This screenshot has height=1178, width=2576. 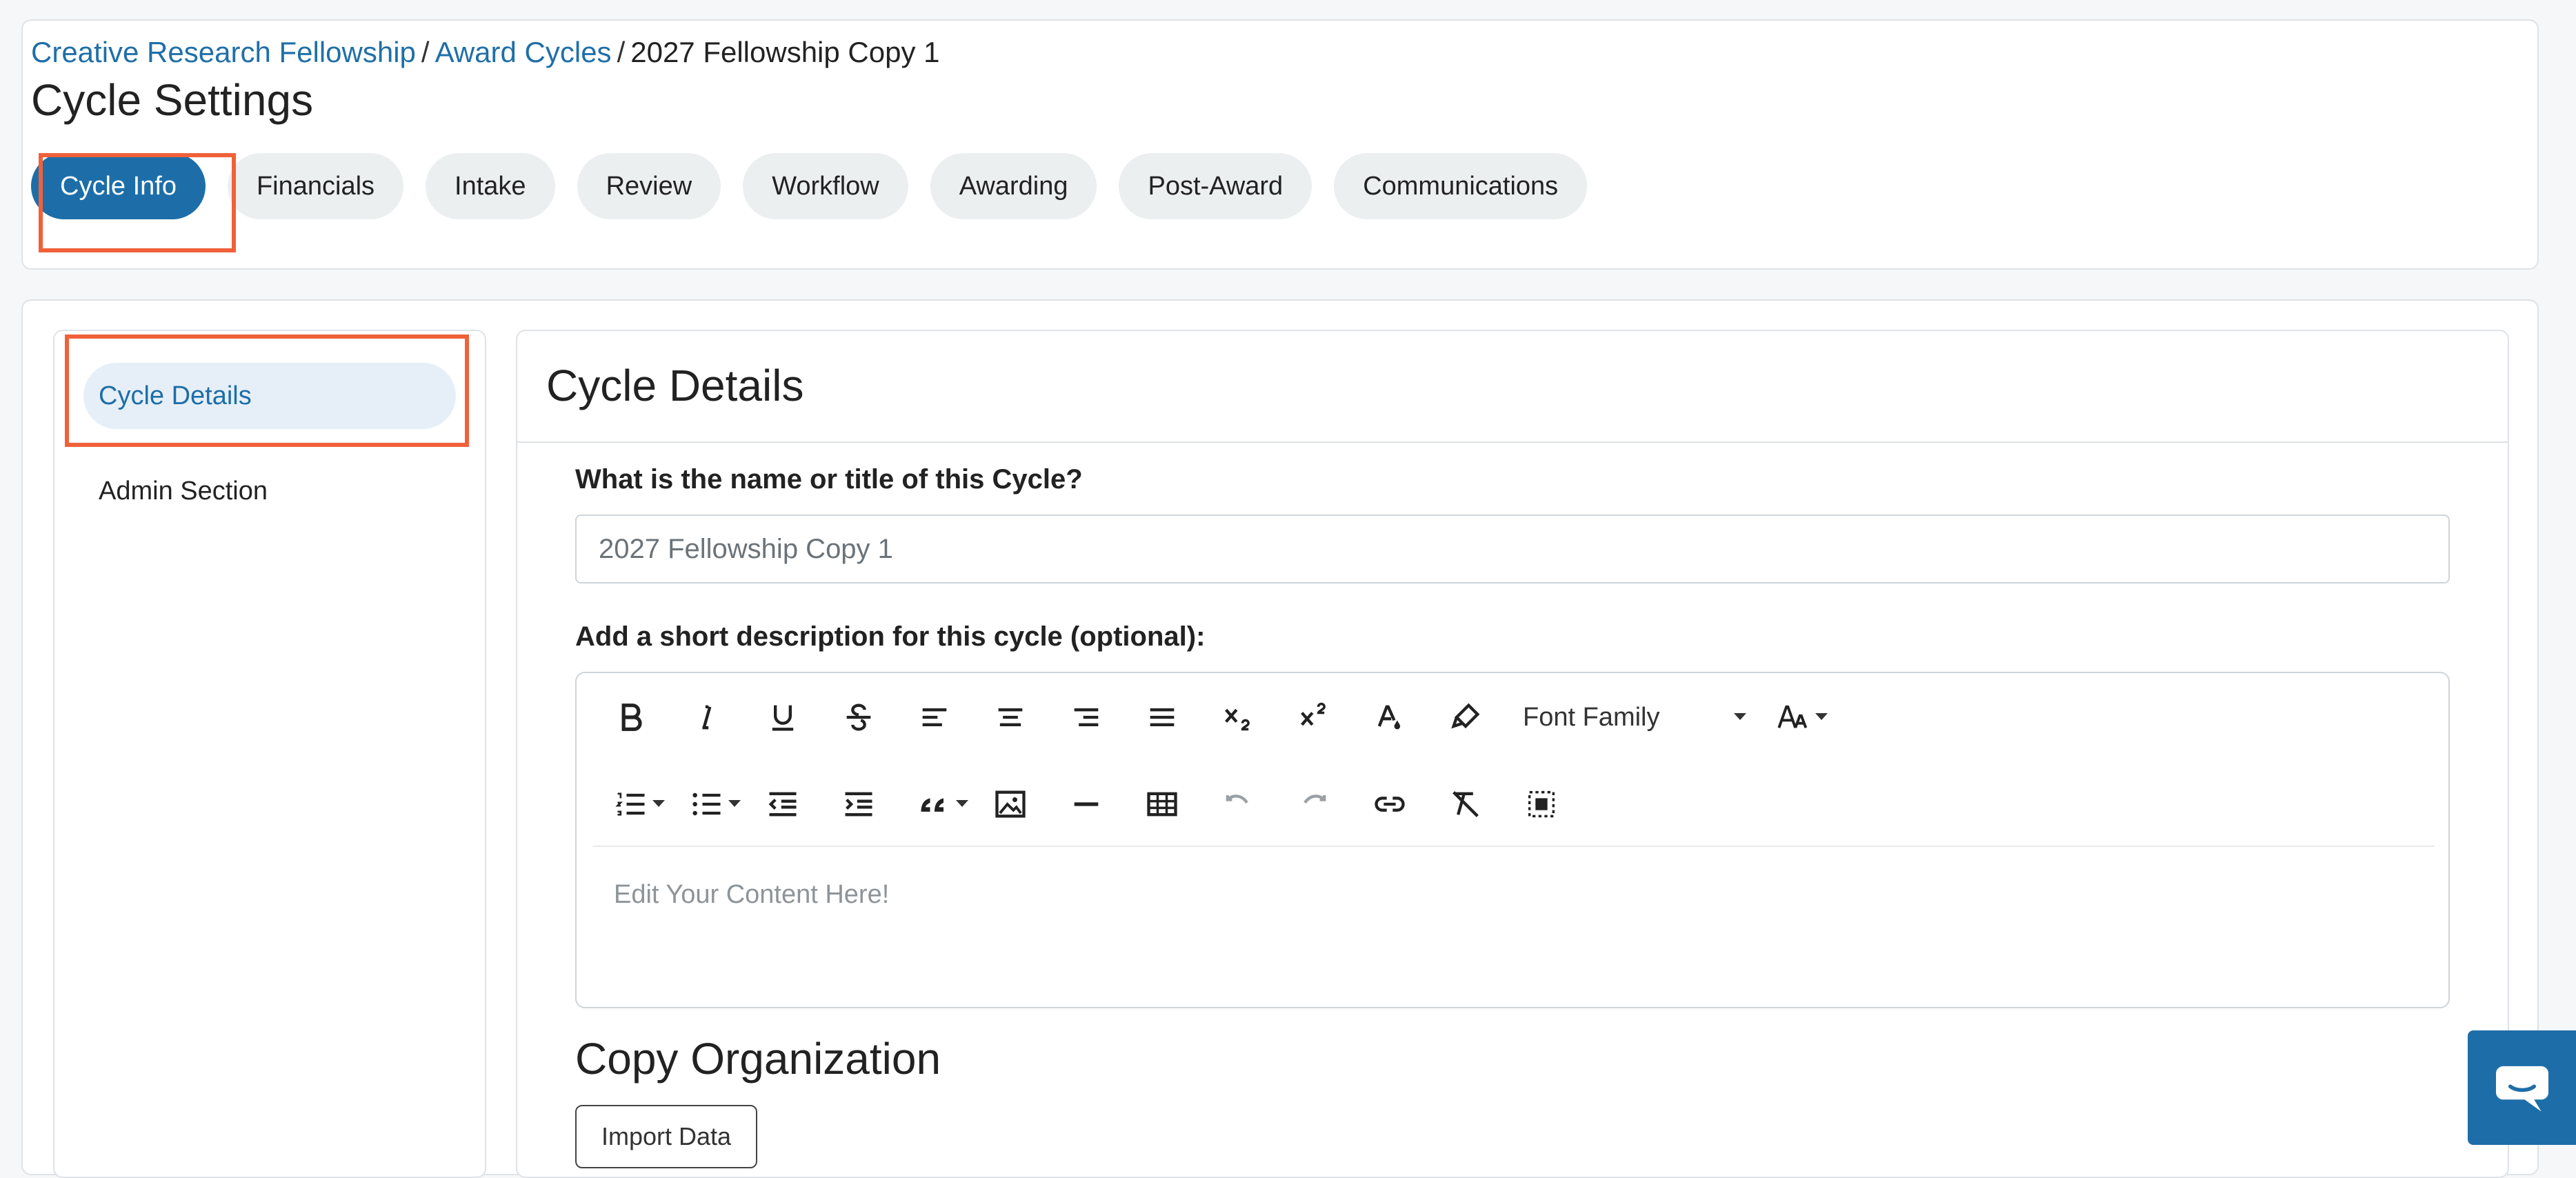 I want to click on align-left-icon, so click(x=934, y=717).